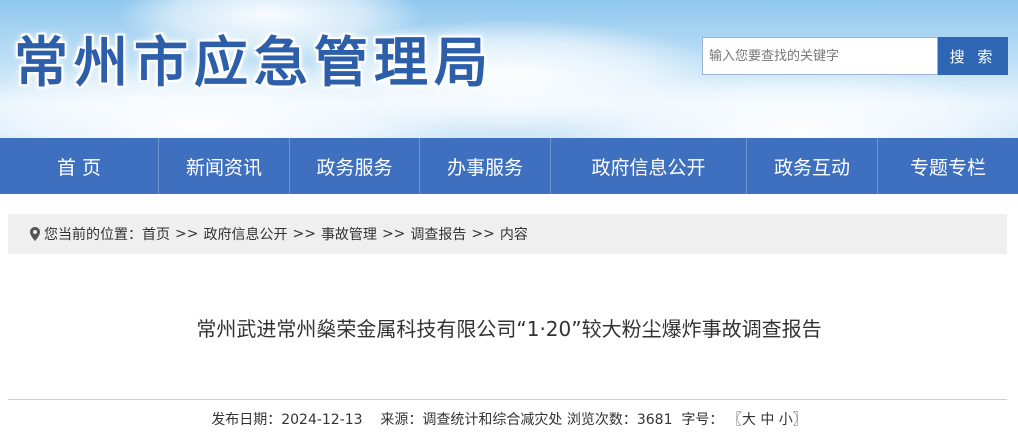 This screenshot has width=1018, height=432. What do you see at coordinates (245, 234) in the screenshot?
I see `breadcrumb-item-information-disclosure: 政府信息公开` at bounding box center [245, 234].